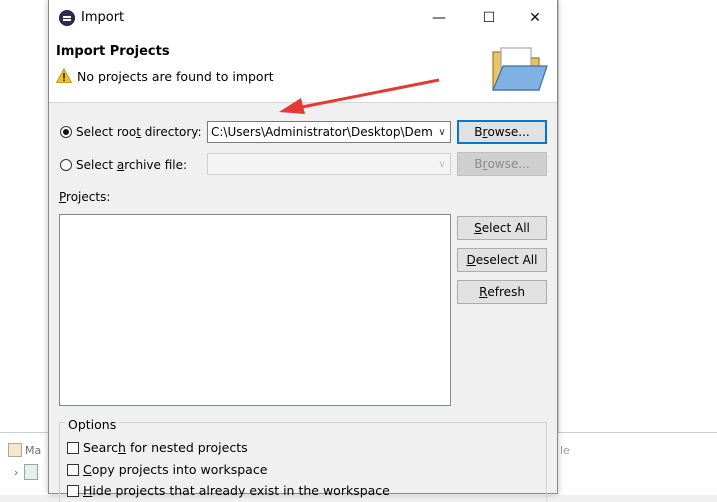 The width and height of the screenshot is (717, 502). What do you see at coordinates (535, 18) in the screenshot?
I see `close-button: ✕` at bounding box center [535, 18].